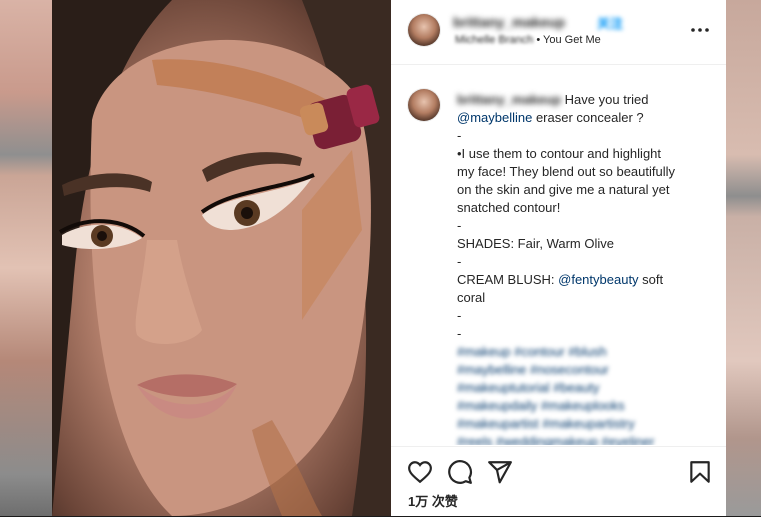 Image resolution: width=761 pixels, height=517 pixels. I want to click on caption-line: coral, so click(471, 297).